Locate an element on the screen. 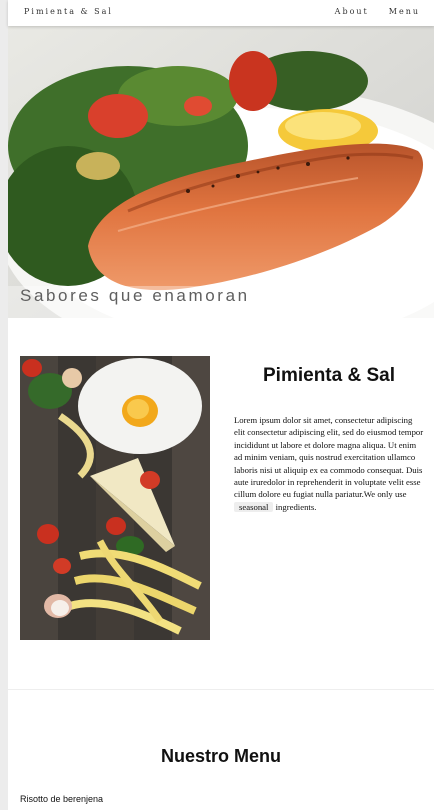 The image size is (434, 810). about-title: Pimienta & Sal is located at coordinates (329, 375).